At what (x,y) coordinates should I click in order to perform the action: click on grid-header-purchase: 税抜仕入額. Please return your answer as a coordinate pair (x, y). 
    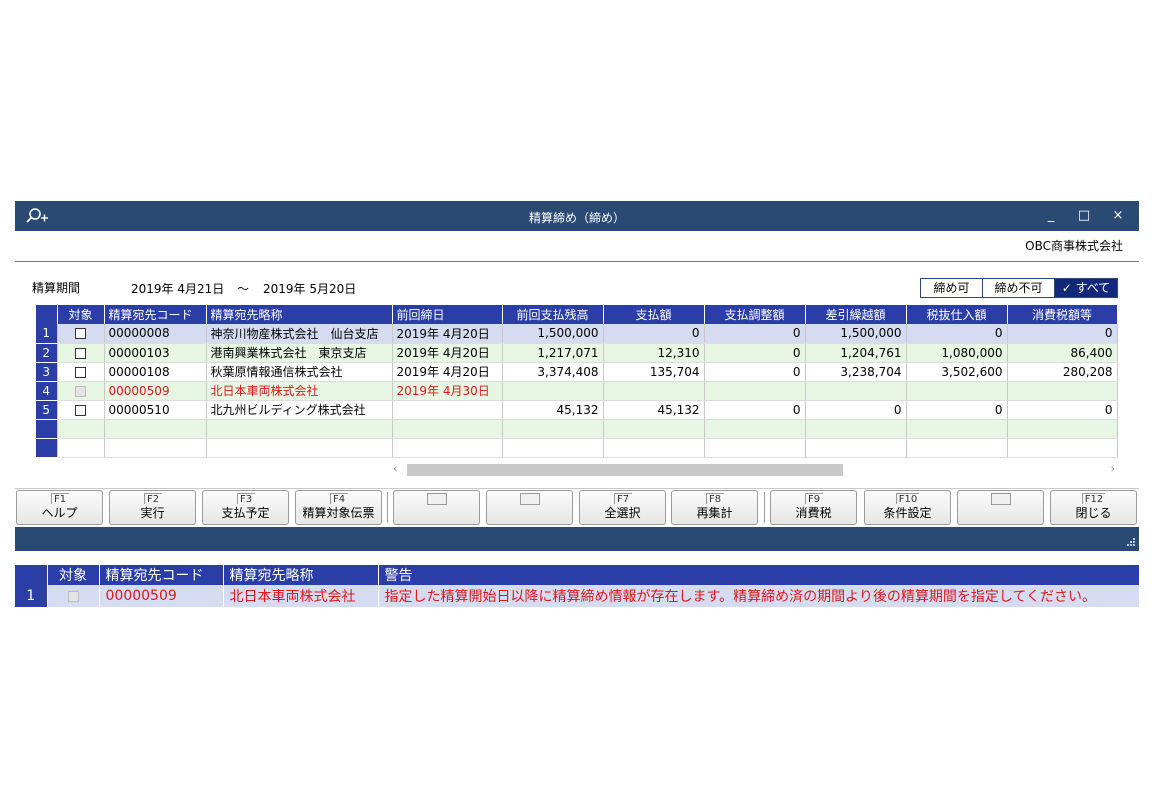
    Looking at the image, I should click on (957, 314).